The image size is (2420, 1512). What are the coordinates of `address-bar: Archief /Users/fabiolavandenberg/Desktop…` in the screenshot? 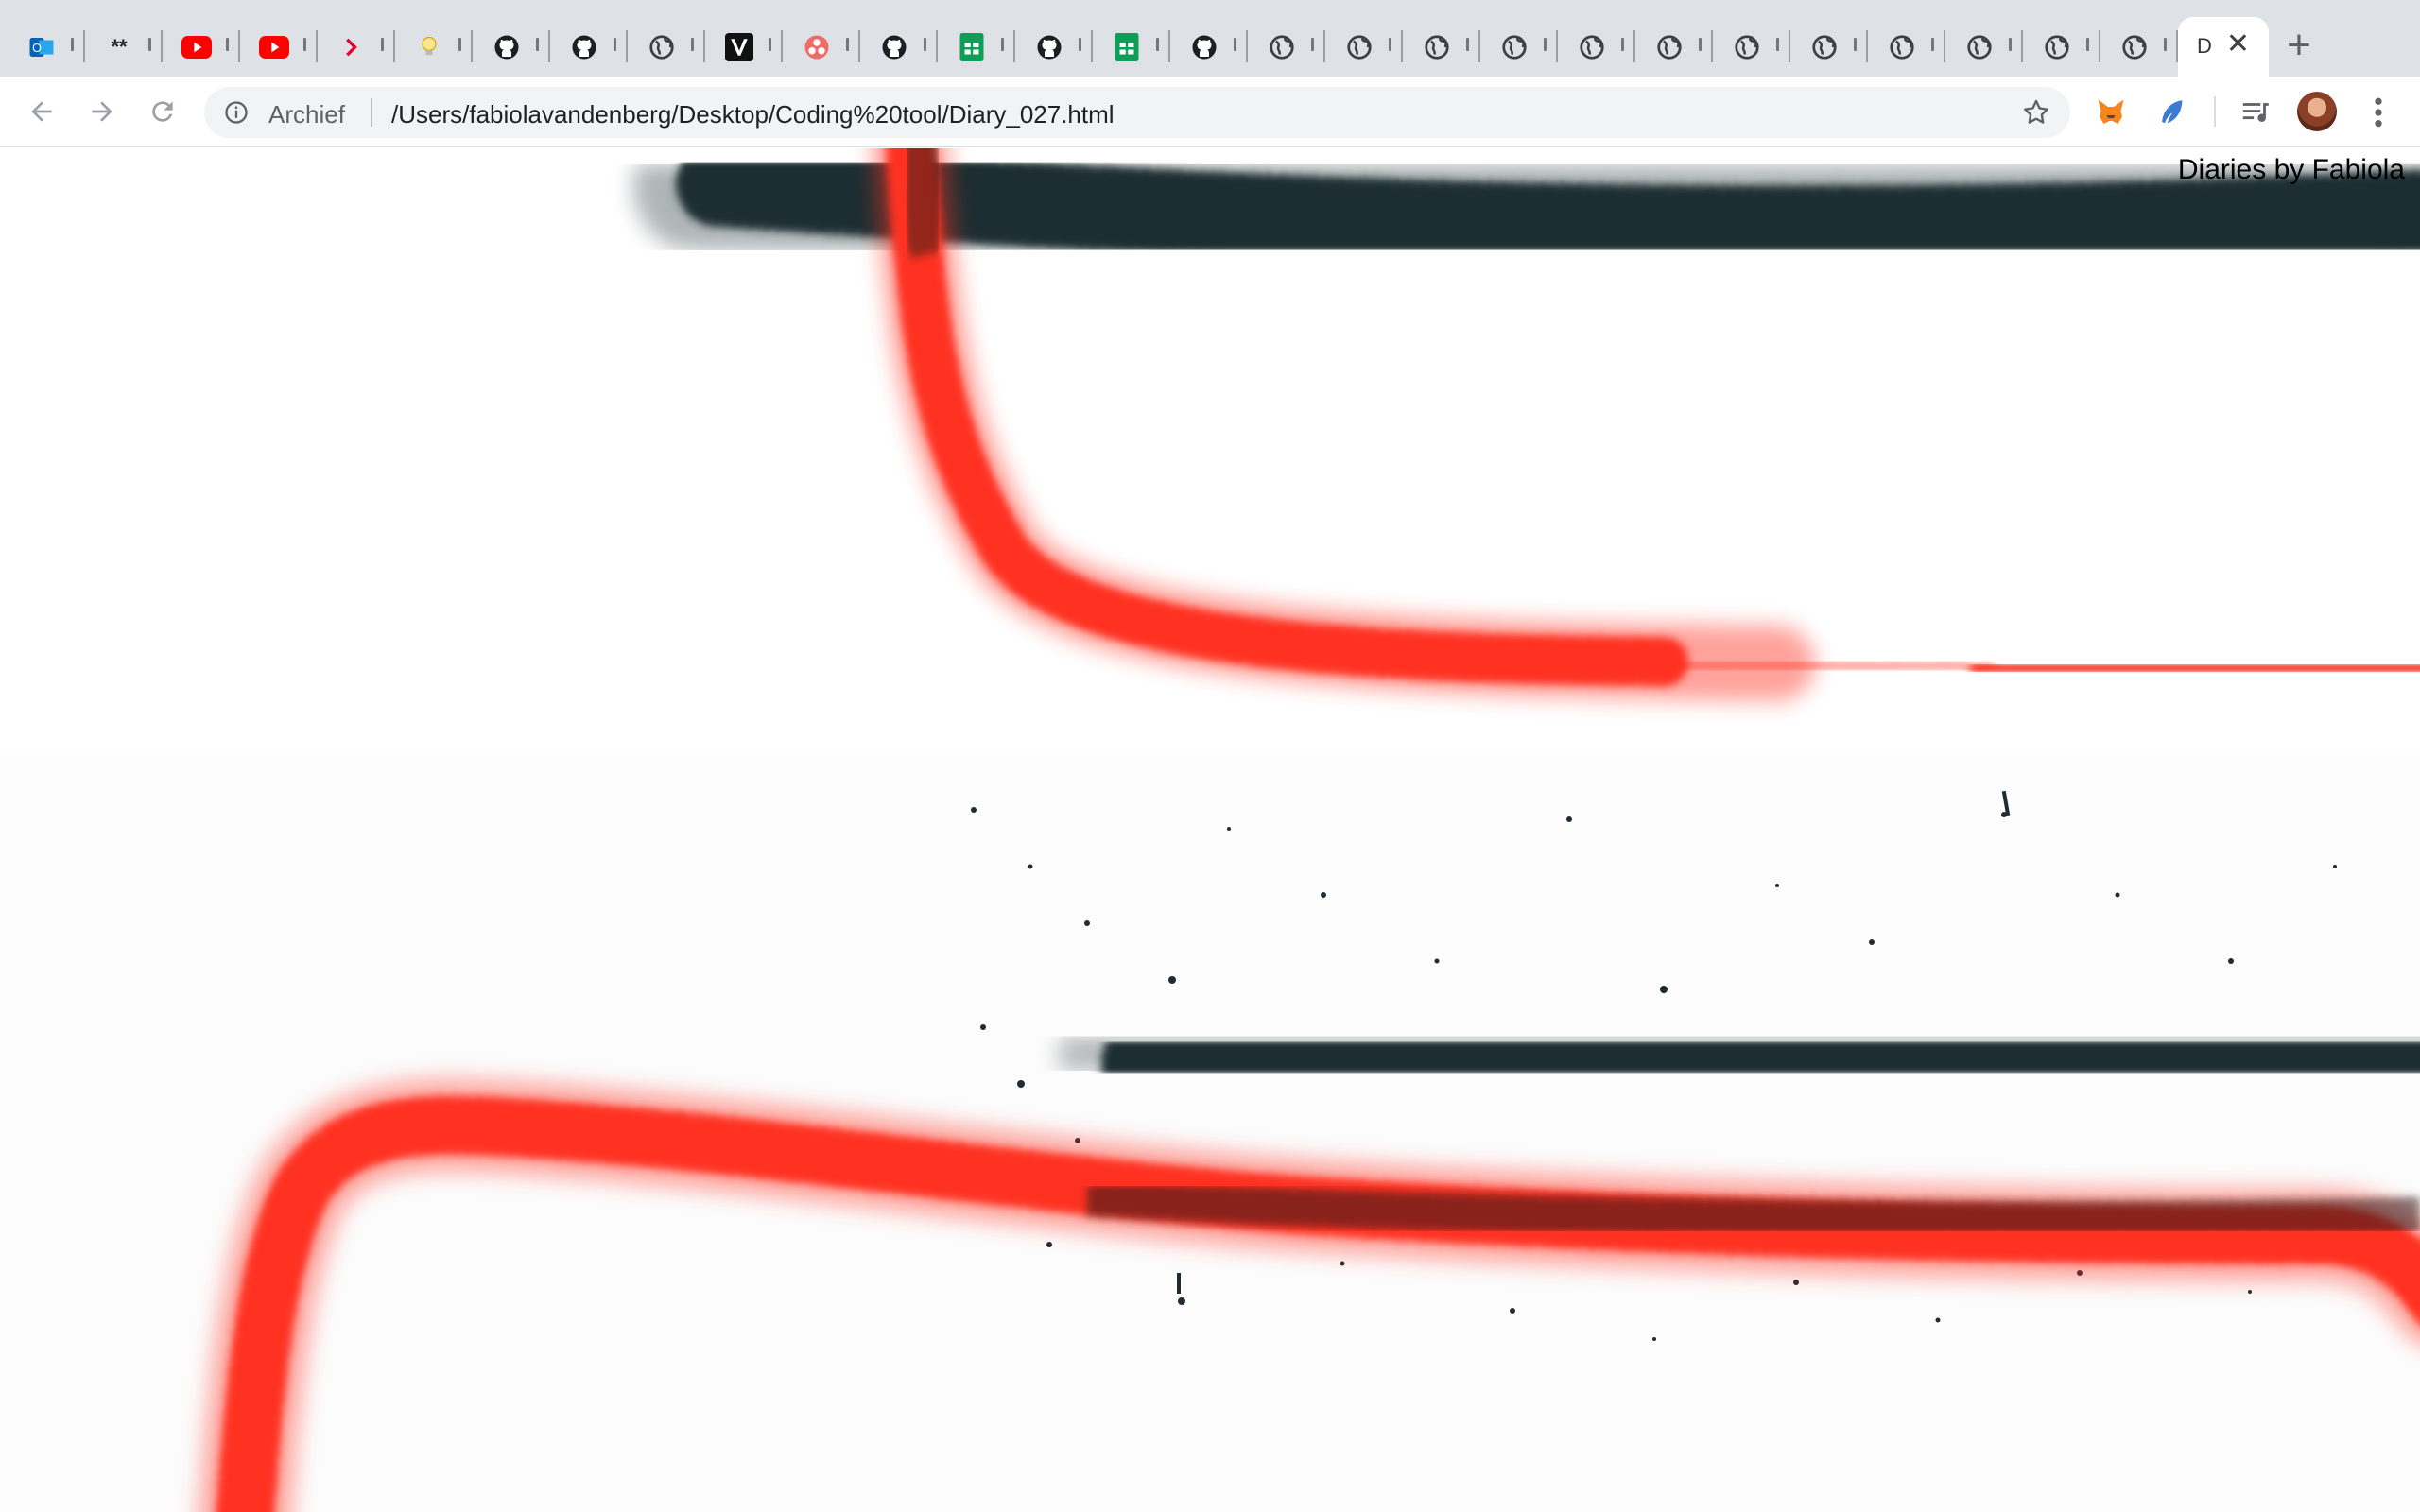 It's located at (1137, 112).